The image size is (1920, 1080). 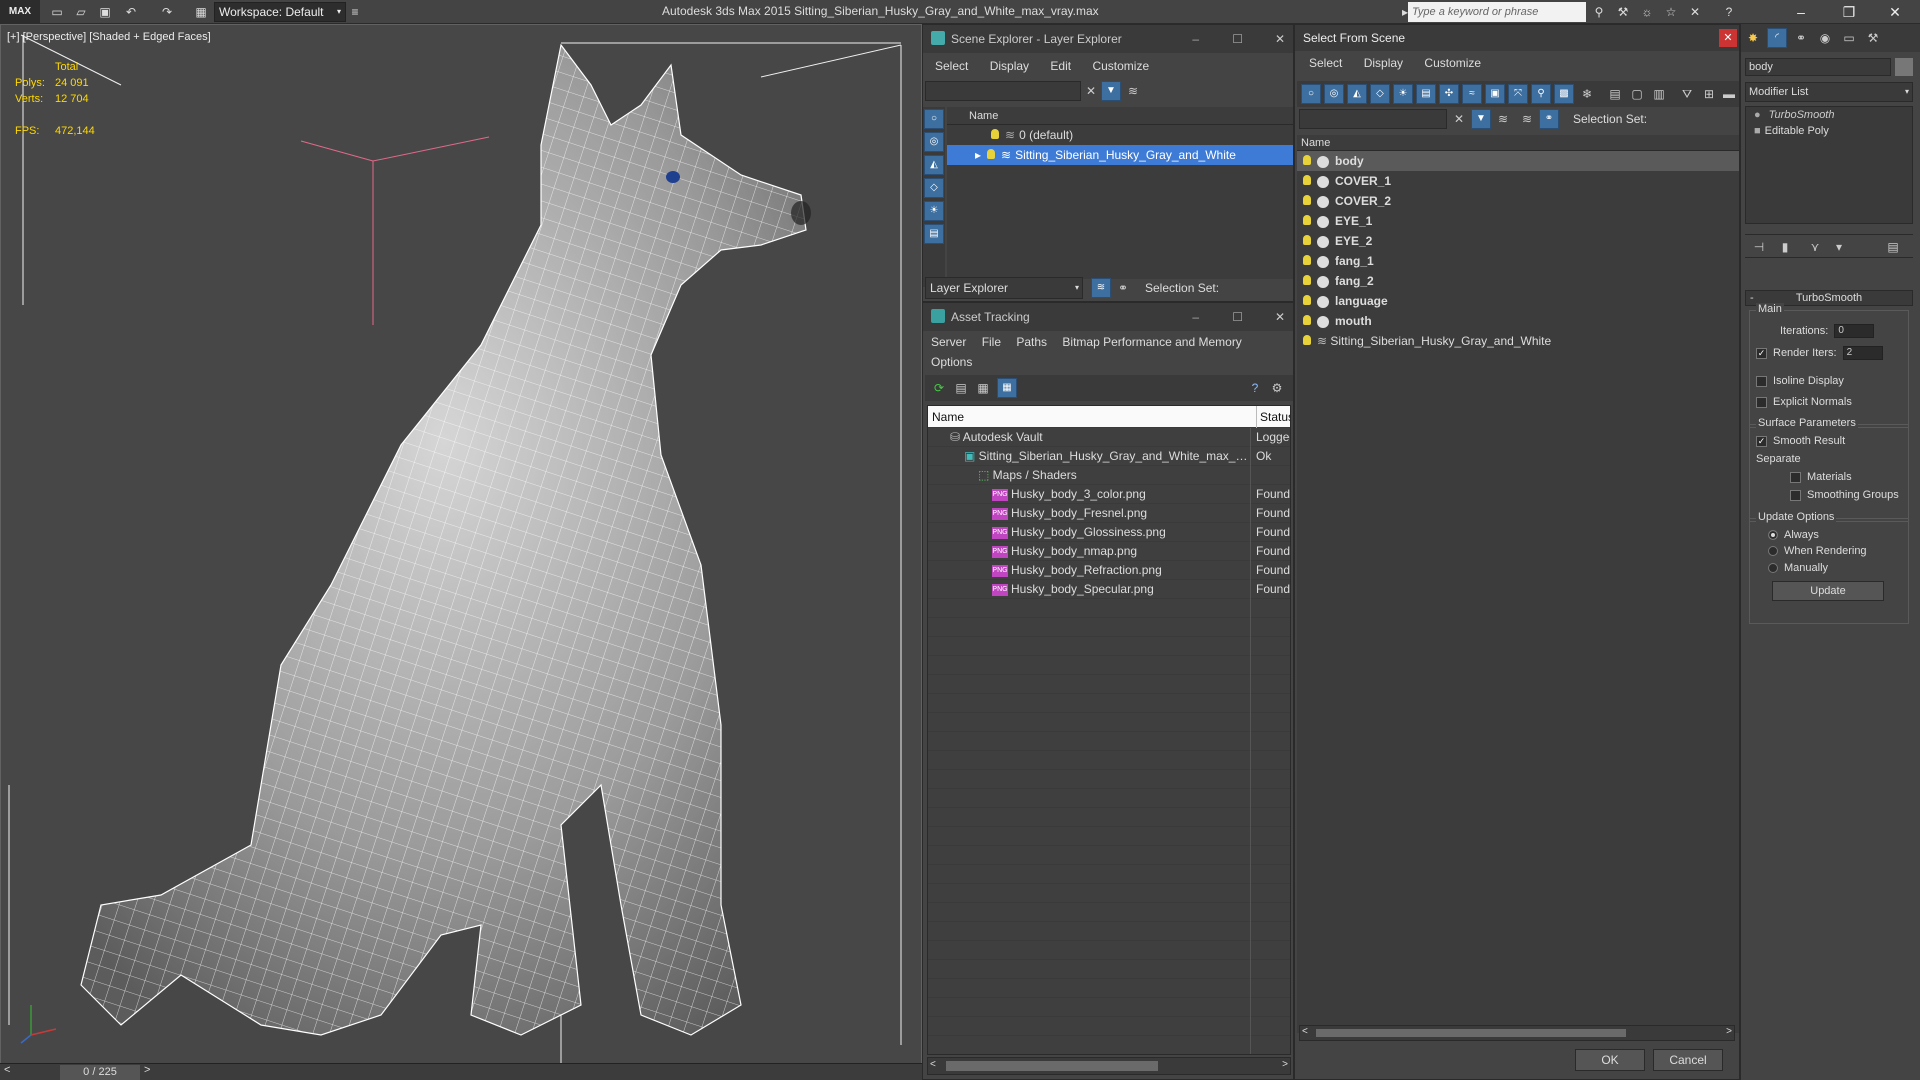 I want to click on object-row: ≋ Sitting_Siberian_Husky_Gray_and_White, so click(x=1518, y=341).